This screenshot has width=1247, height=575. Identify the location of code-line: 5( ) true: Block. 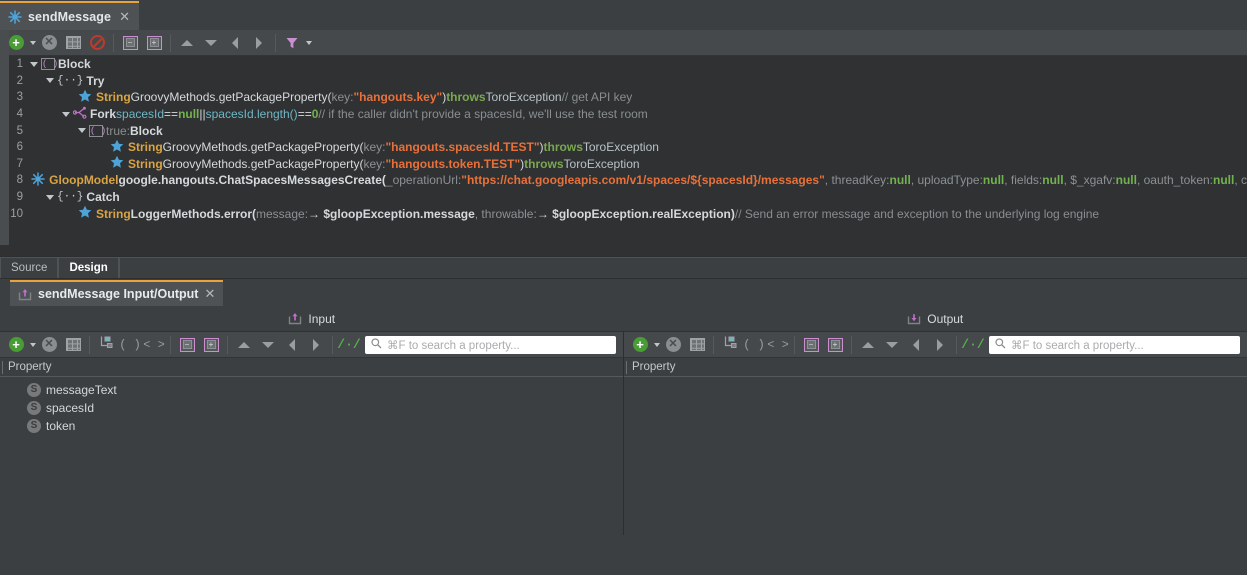
(623, 130).